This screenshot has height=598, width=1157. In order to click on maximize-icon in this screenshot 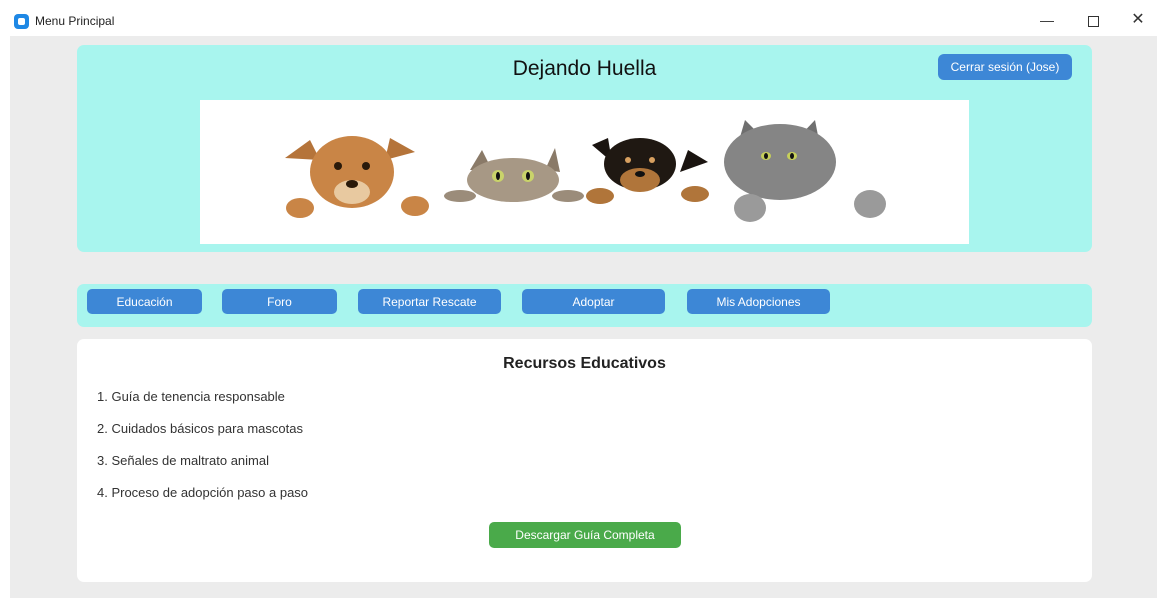, I will do `click(1093, 21)`.